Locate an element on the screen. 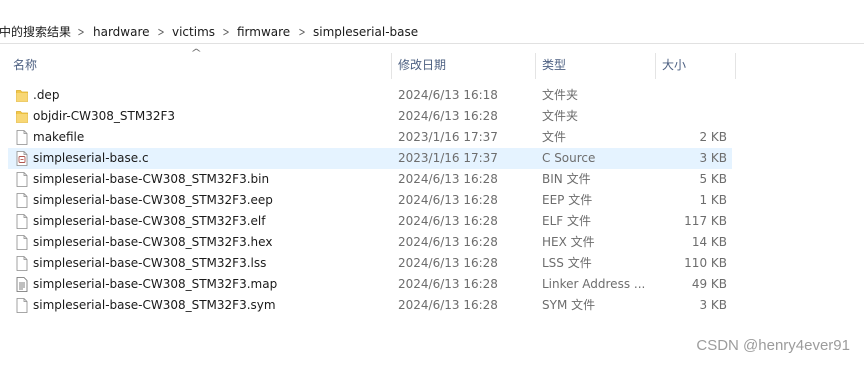 The image size is (864, 365). file-size: 49 KB is located at coordinates (709, 284).